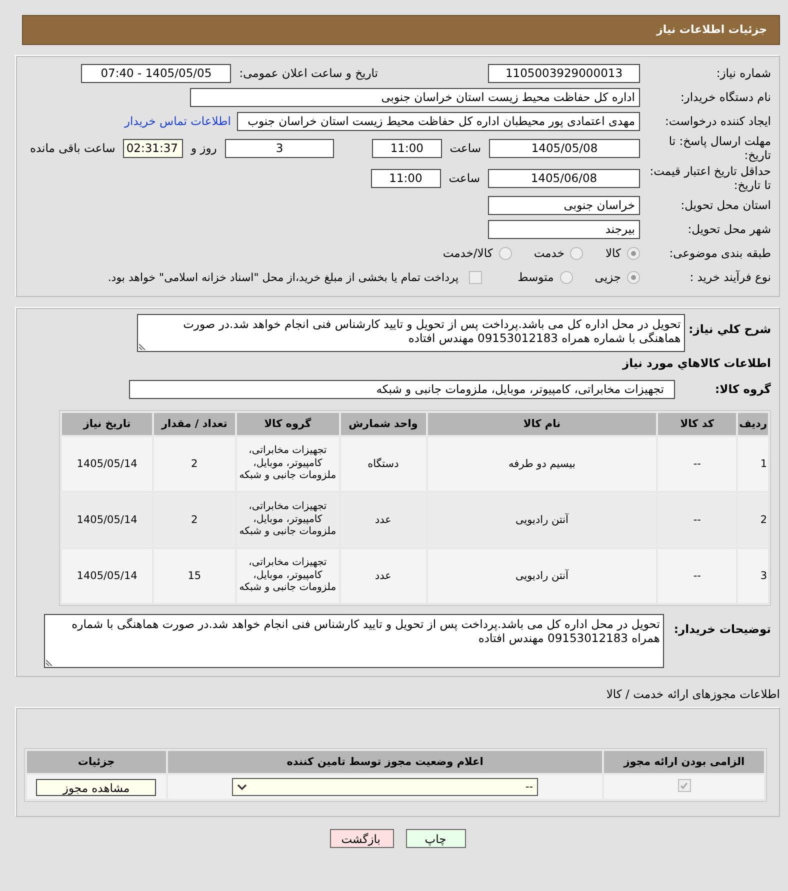 This screenshot has height=891, width=788. Describe the element at coordinates (73, 148) in the screenshot. I see `remaining-label: ساعت باقی مانده` at that location.